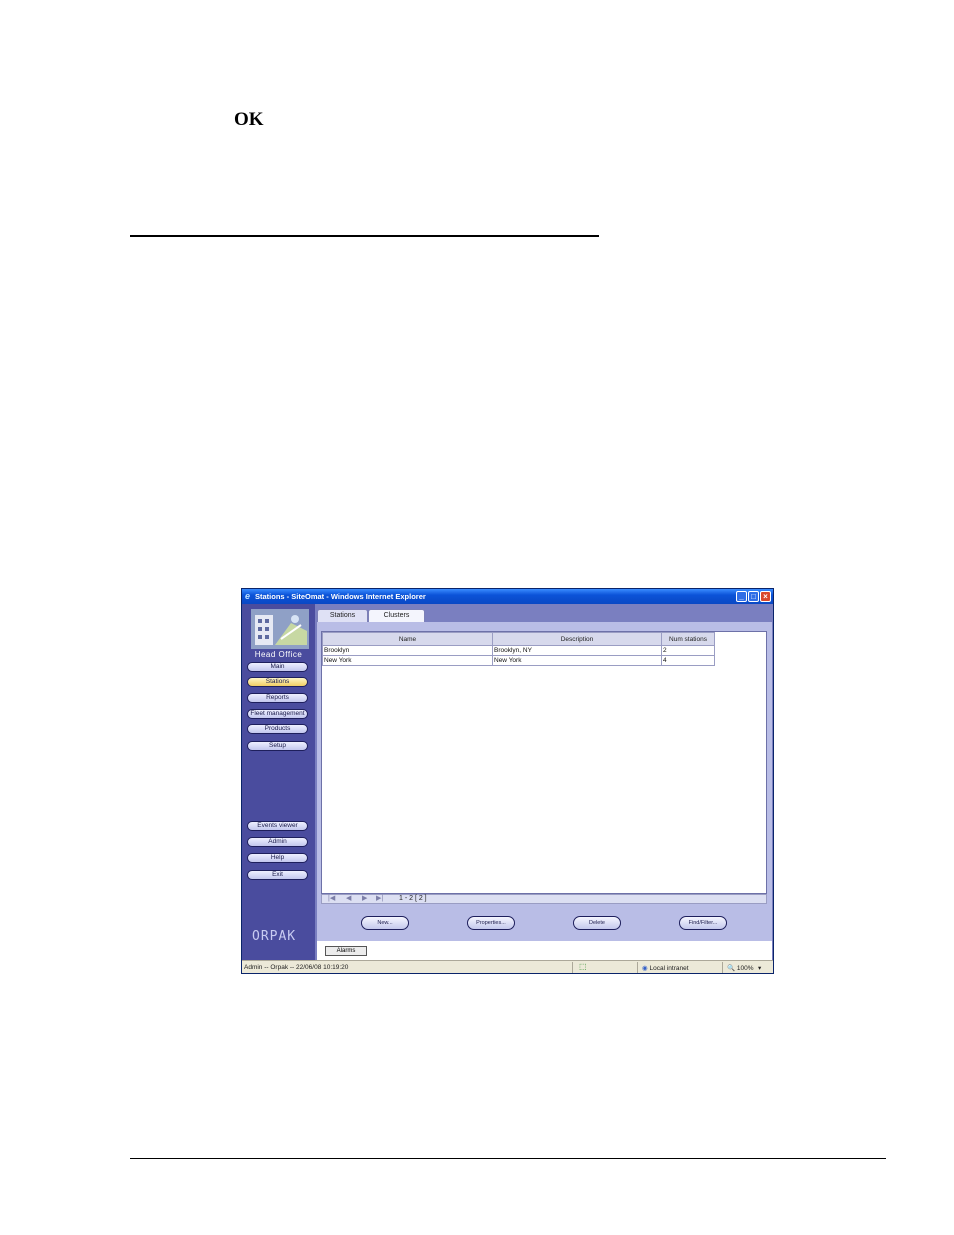 This screenshot has height=1235, width=954. I want to click on intranet-icon: ◉, so click(645, 968).